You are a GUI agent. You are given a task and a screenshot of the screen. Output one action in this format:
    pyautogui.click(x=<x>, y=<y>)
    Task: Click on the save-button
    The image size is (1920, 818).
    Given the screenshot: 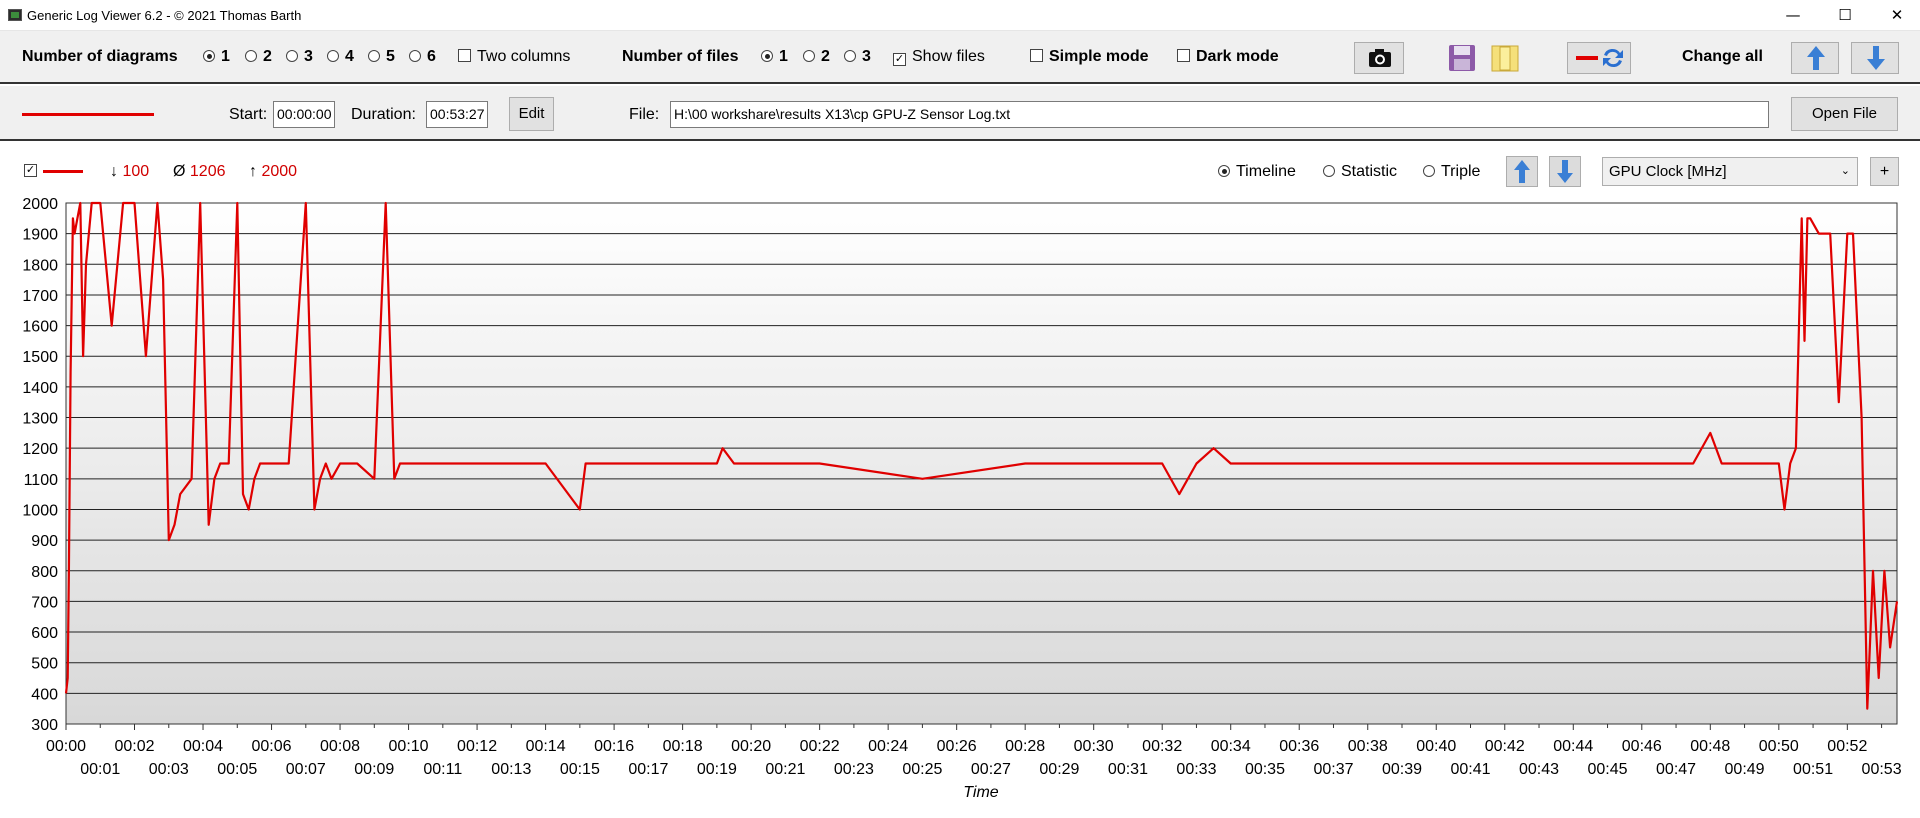 What is the action you would take?
    pyautogui.click(x=1462, y=58)
    